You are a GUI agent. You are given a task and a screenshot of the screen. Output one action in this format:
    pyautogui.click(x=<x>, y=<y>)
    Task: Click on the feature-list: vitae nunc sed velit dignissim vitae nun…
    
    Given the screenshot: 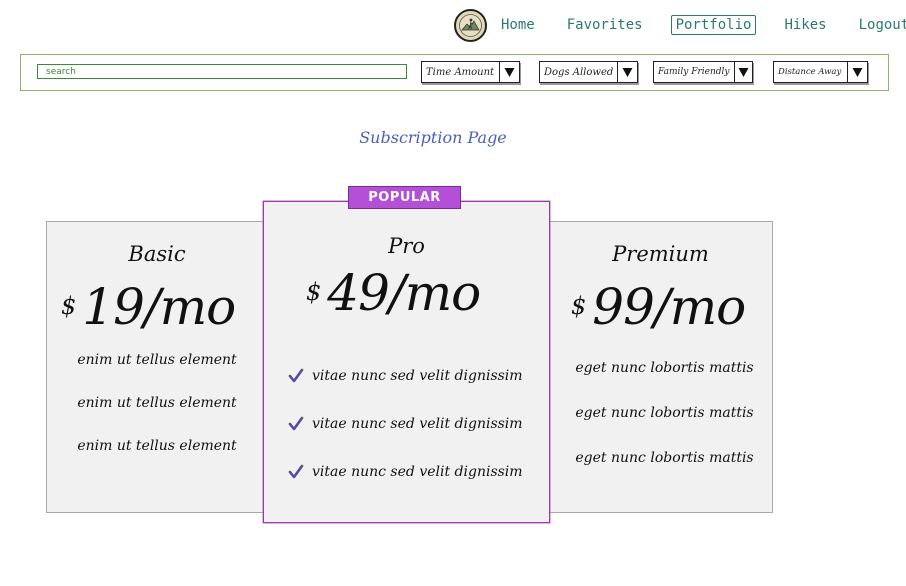 What is the action you would take?
    pyautogui.click(x=406, y=424)
    